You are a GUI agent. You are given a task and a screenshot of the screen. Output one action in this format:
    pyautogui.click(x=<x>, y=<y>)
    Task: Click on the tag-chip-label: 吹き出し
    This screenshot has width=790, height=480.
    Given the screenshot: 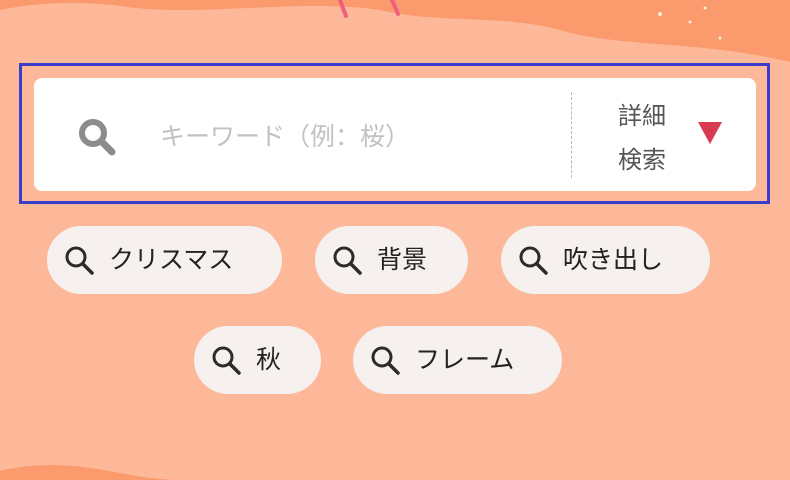 What is the action you would take?
    pyautogui.click(x=613, y=259)
    